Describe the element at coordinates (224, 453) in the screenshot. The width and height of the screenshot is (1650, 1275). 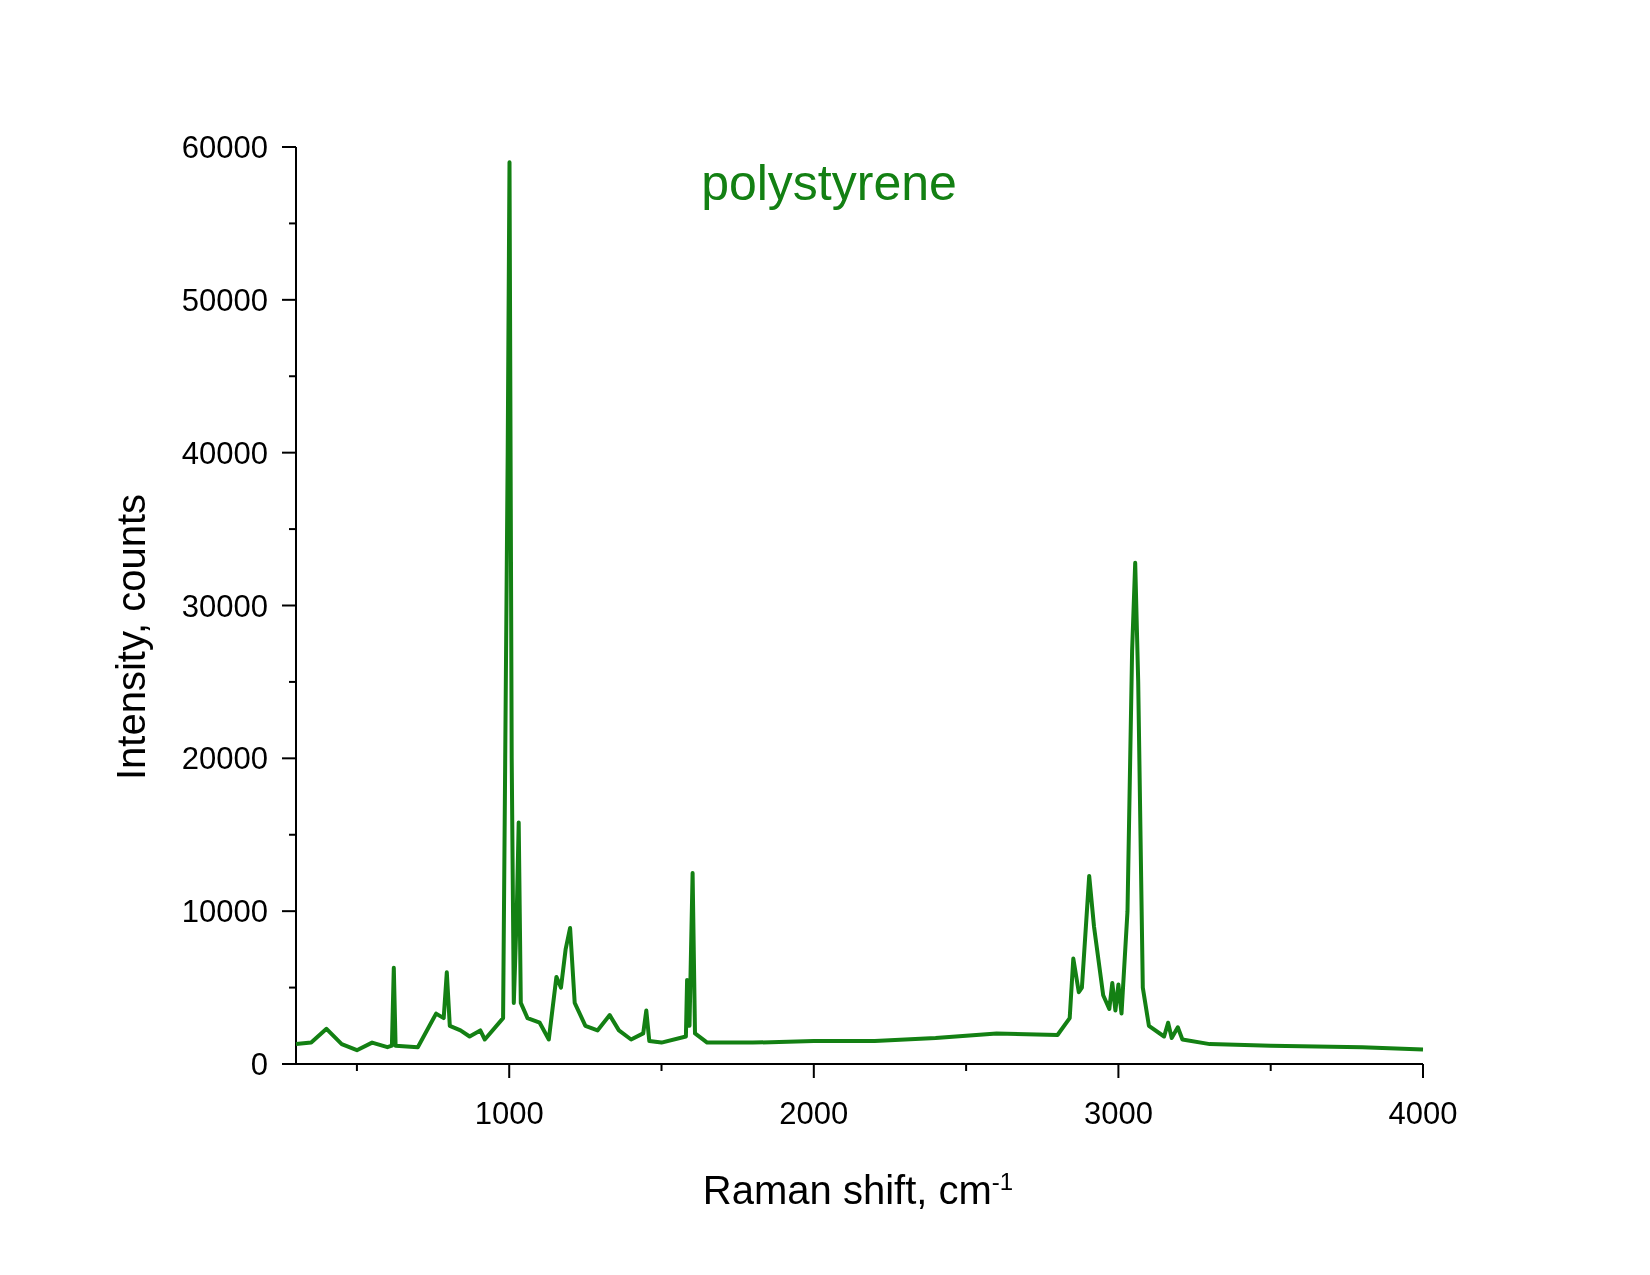
I see `y-tick-label: 40000` at that location.